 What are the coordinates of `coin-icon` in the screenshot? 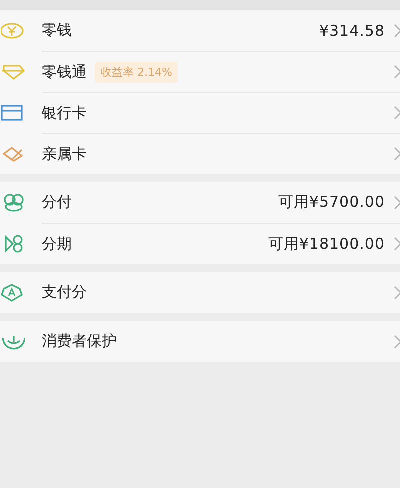 It's located at (13, 31).